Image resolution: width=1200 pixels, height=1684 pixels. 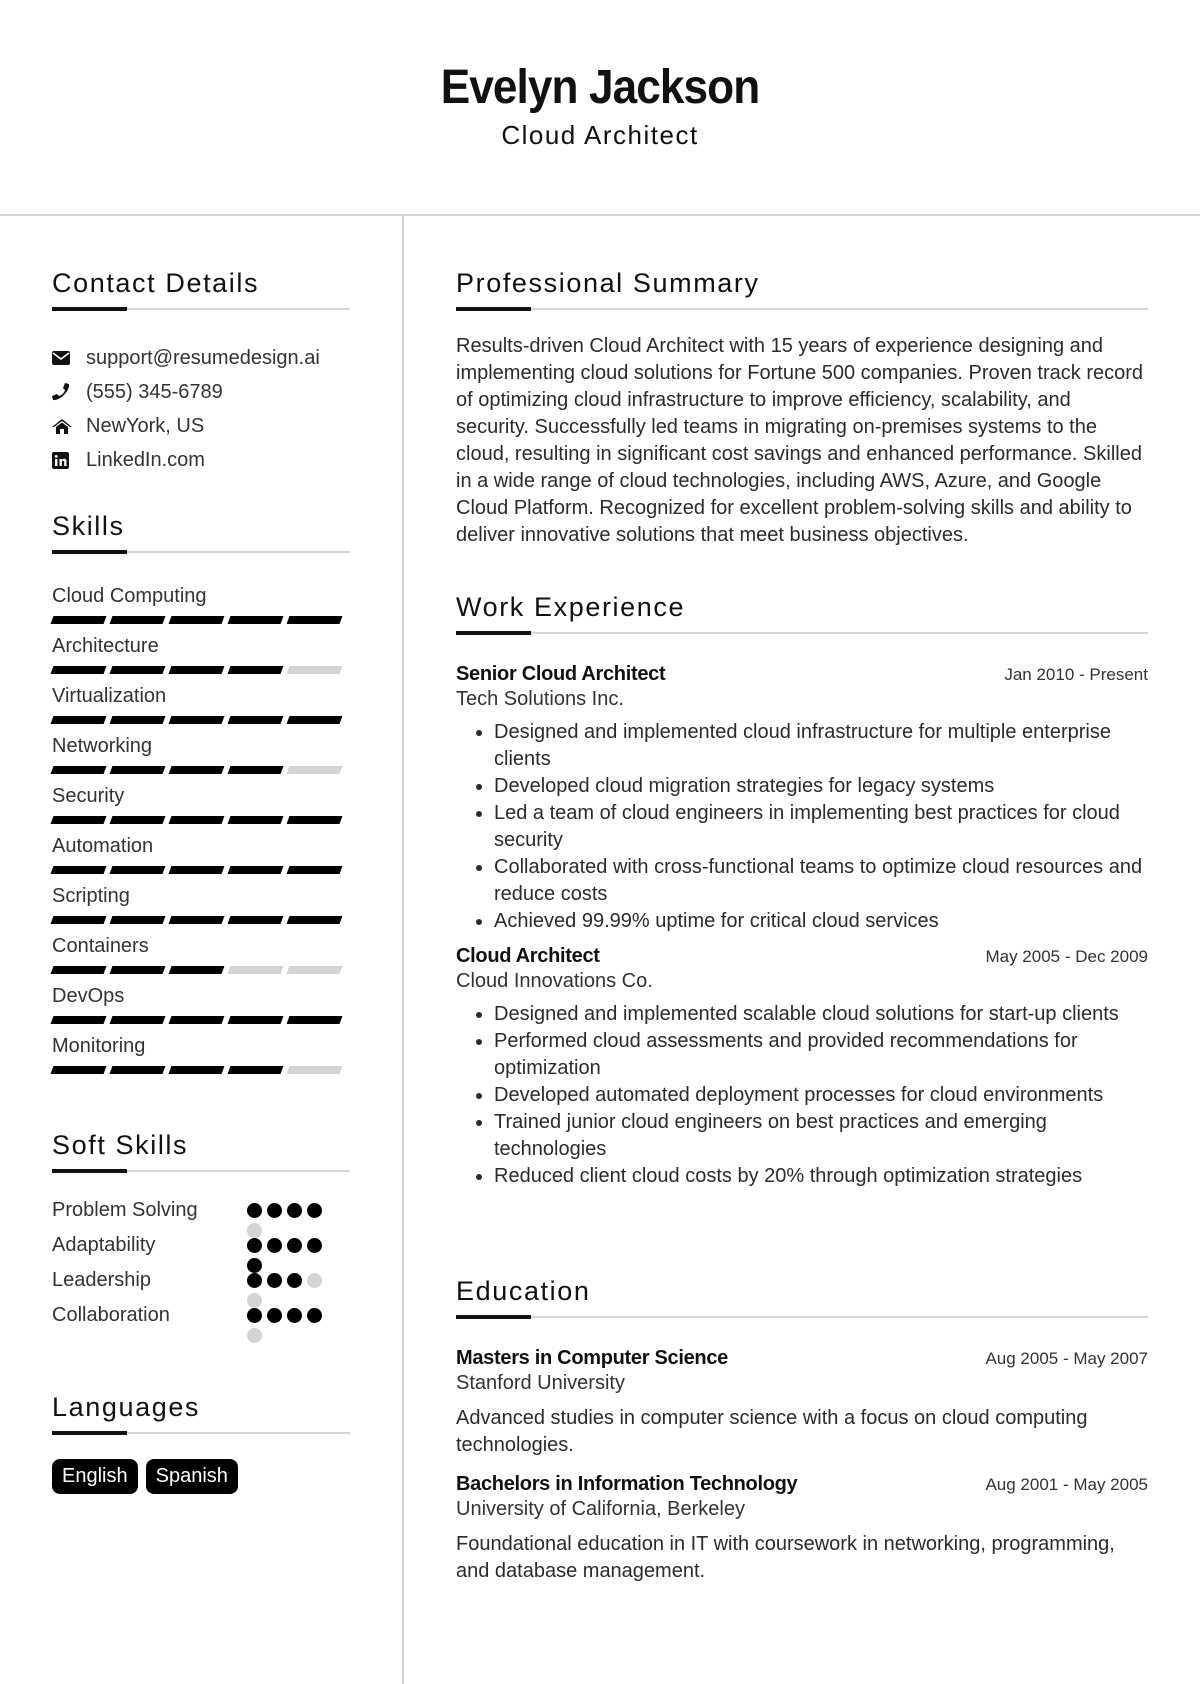 What do you see at coordinates (200, 757) in the screenshot?
I see `skill-item: Networking` at bounding box center [200, 757].